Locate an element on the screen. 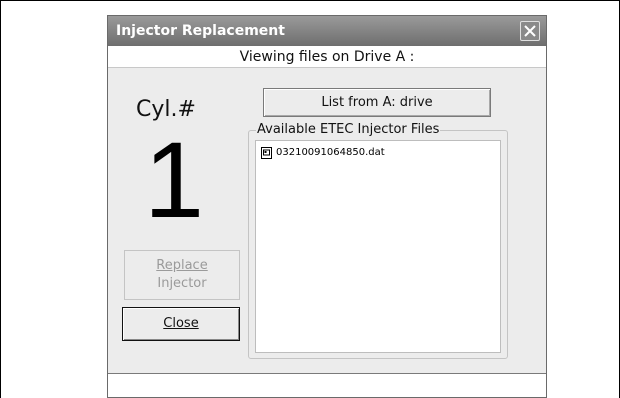 Image resolution: width=620 pixels, height=398 pixels. frame-left-border is located at coordinates (0, 199).